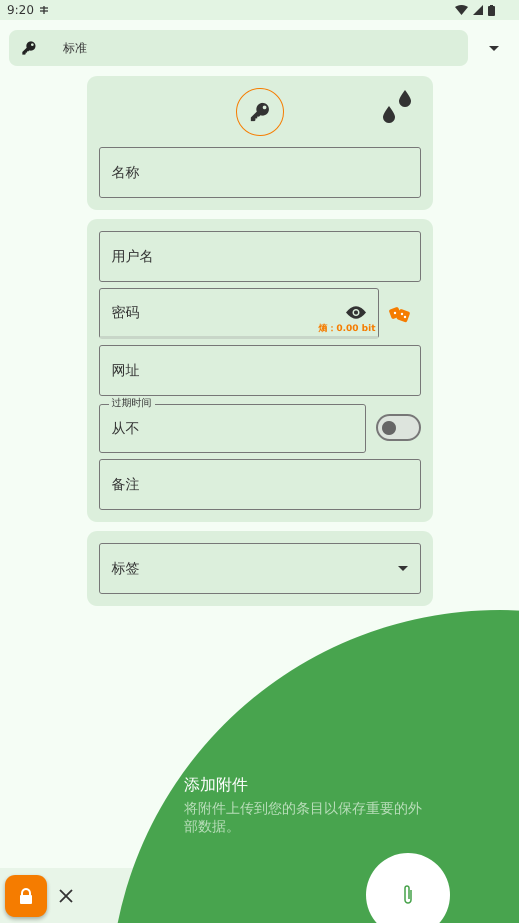  I want to click on name-field: 名称, so click(259, 172).